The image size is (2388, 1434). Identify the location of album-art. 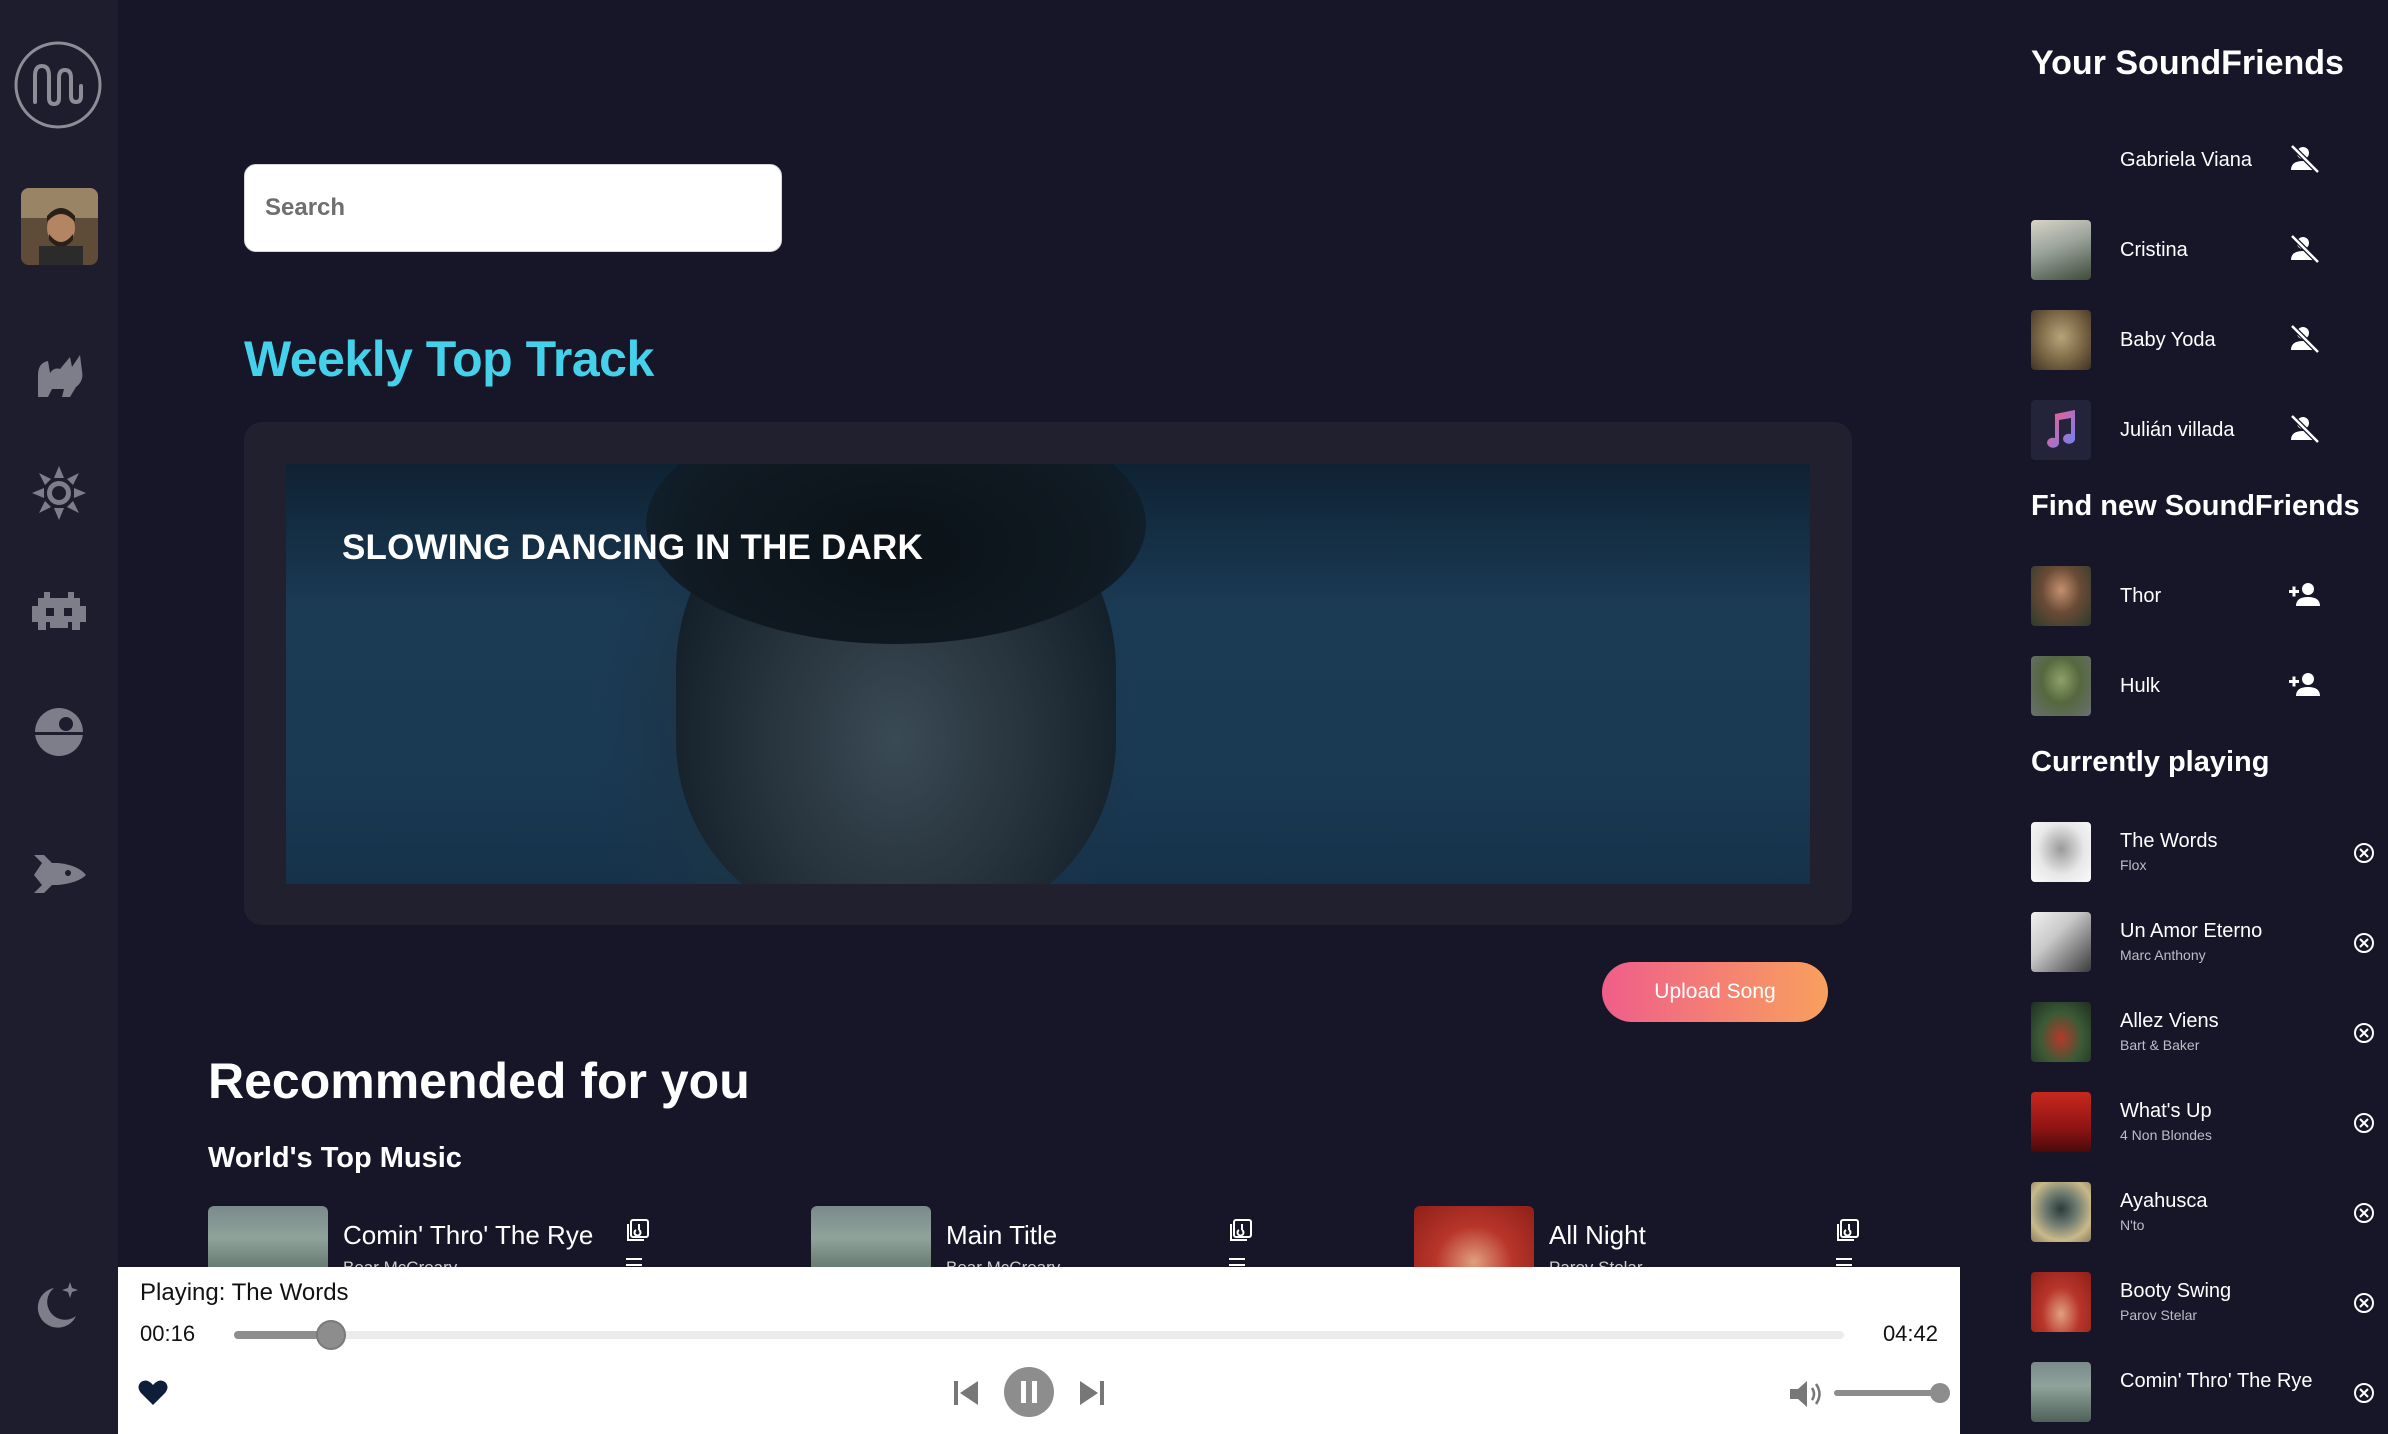
(268, 1236).